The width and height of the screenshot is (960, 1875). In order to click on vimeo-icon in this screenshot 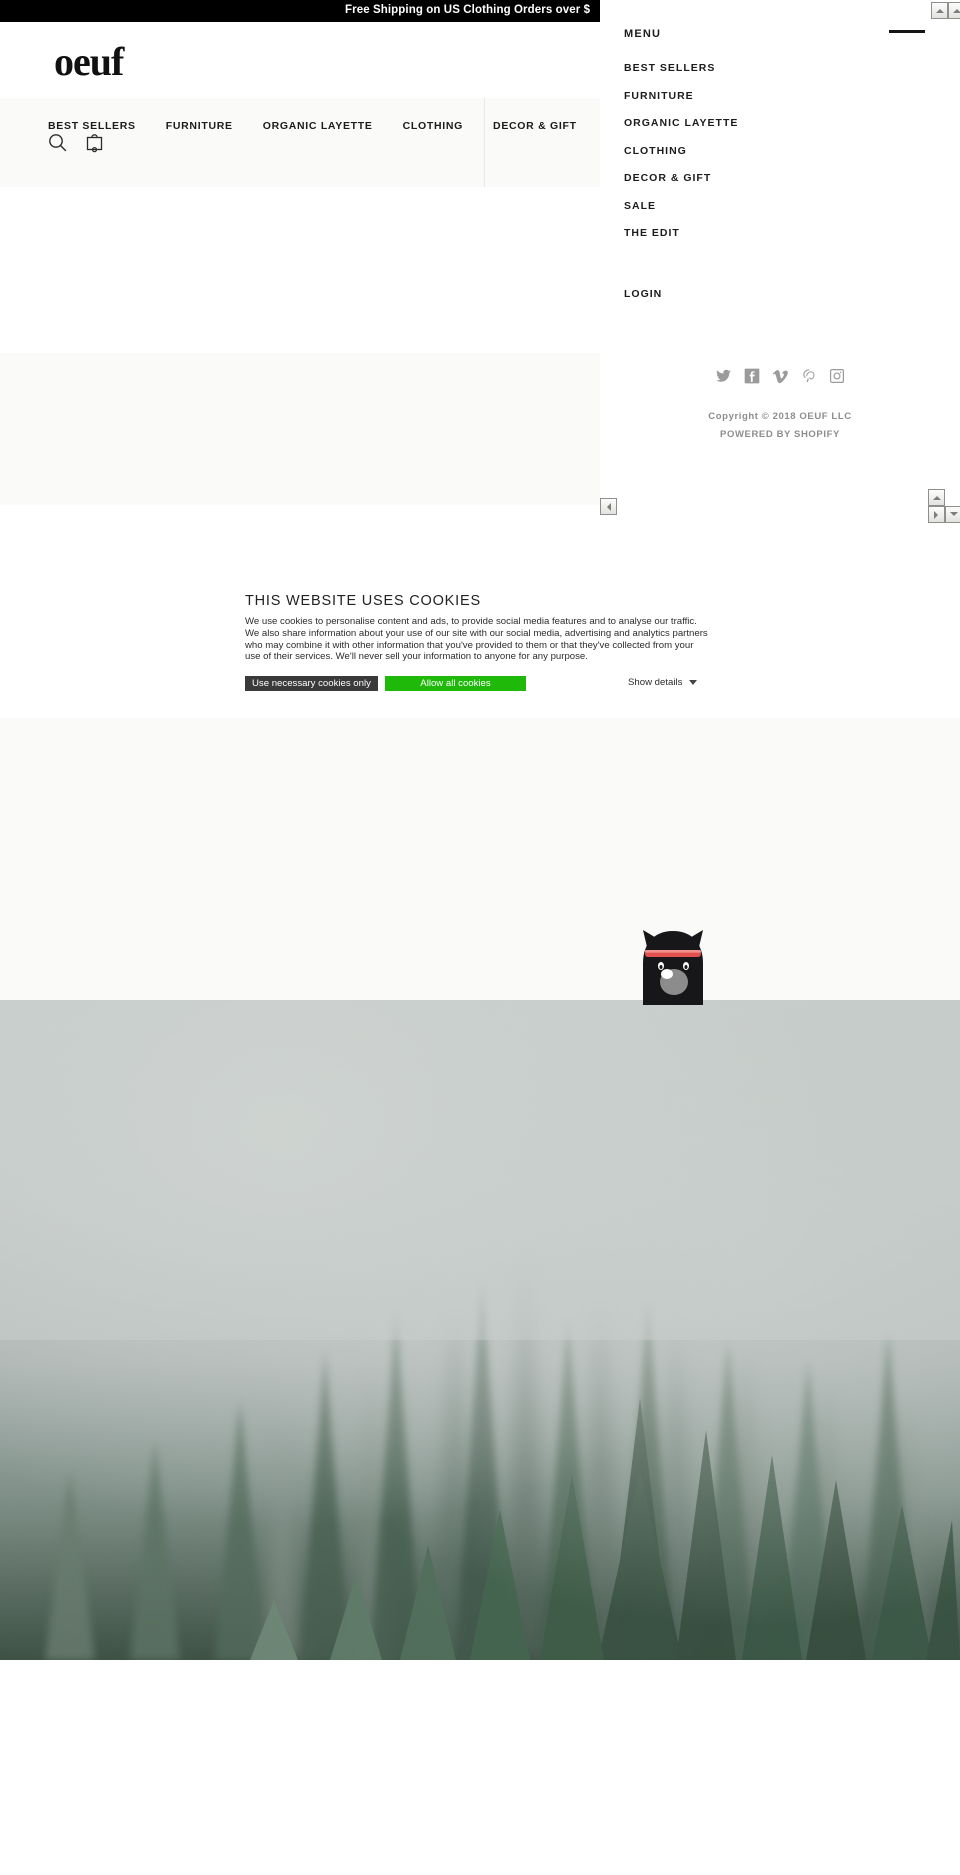, I will do `click(780, 376)`.